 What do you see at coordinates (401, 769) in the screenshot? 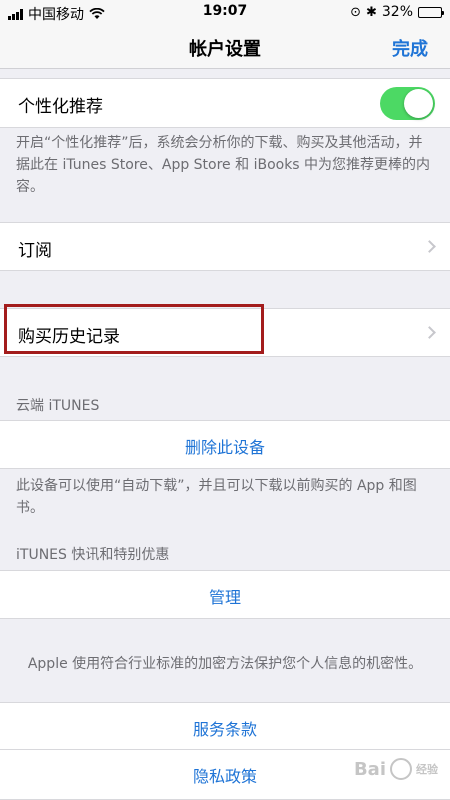
I see `paw-logo-icon` at bounding box center [401, 769].